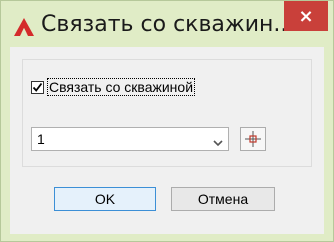  I want to click on link-to-well-checkbox-row: Связать со скважиной, so click(113, 87).